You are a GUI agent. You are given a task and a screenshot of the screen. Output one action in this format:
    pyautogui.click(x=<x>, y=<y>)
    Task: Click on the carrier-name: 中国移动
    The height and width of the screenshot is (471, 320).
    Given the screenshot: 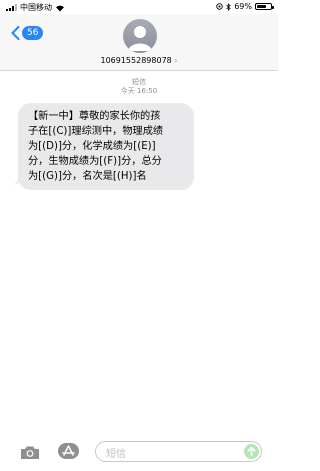 What is the action you would take?
    pyautogui.click(x=36, y=7)
    